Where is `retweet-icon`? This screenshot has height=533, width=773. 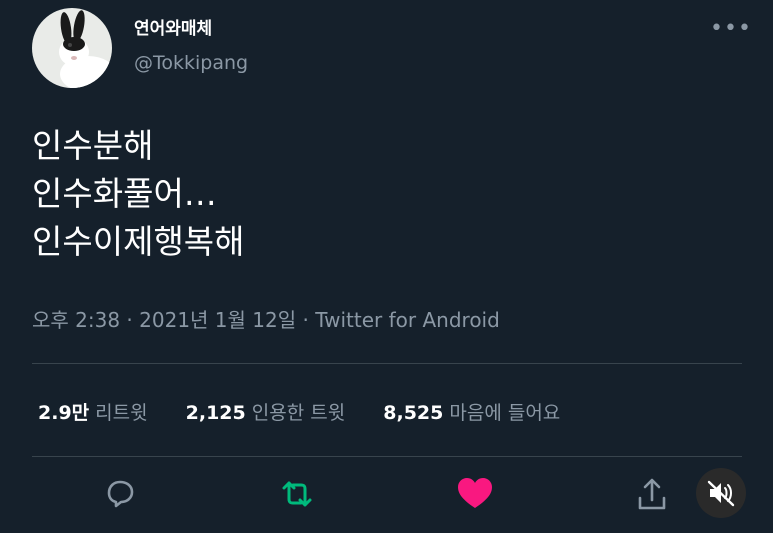
retweet-icon is located at coordinates (297, 494).